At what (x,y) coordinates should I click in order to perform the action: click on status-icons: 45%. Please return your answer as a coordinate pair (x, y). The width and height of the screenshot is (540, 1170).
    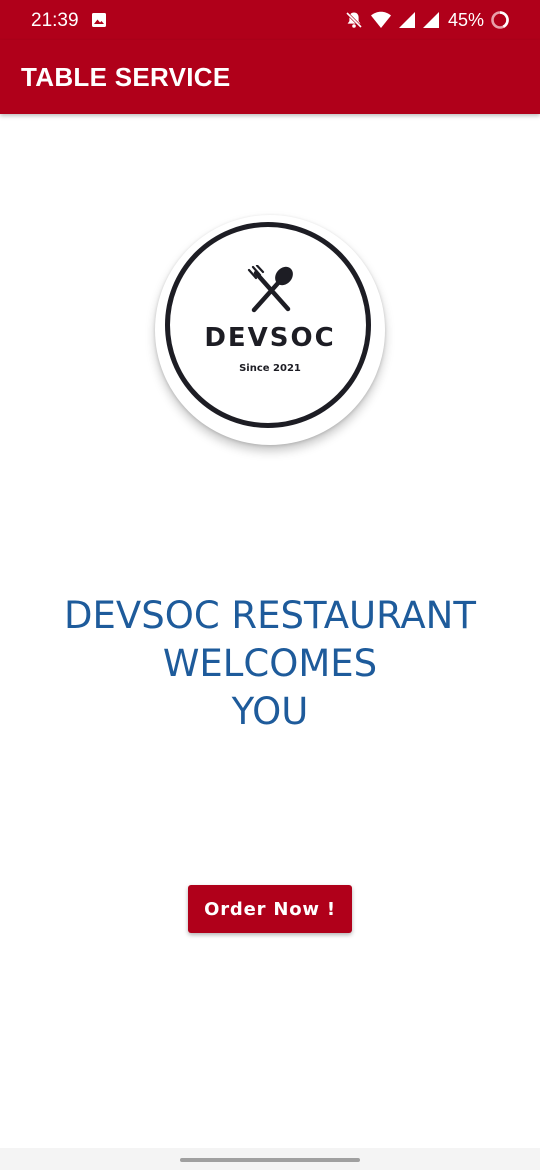
    Looking at the image, I should click on (427, 20).